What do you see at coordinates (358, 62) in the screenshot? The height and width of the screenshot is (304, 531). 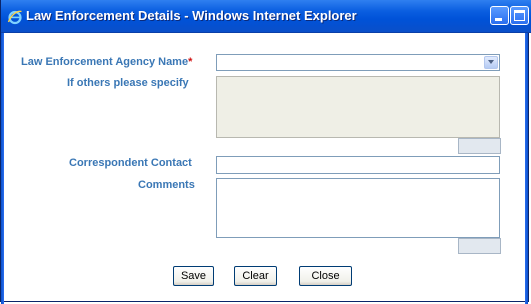 I see `agency-select` at bounding box center [358, 62].